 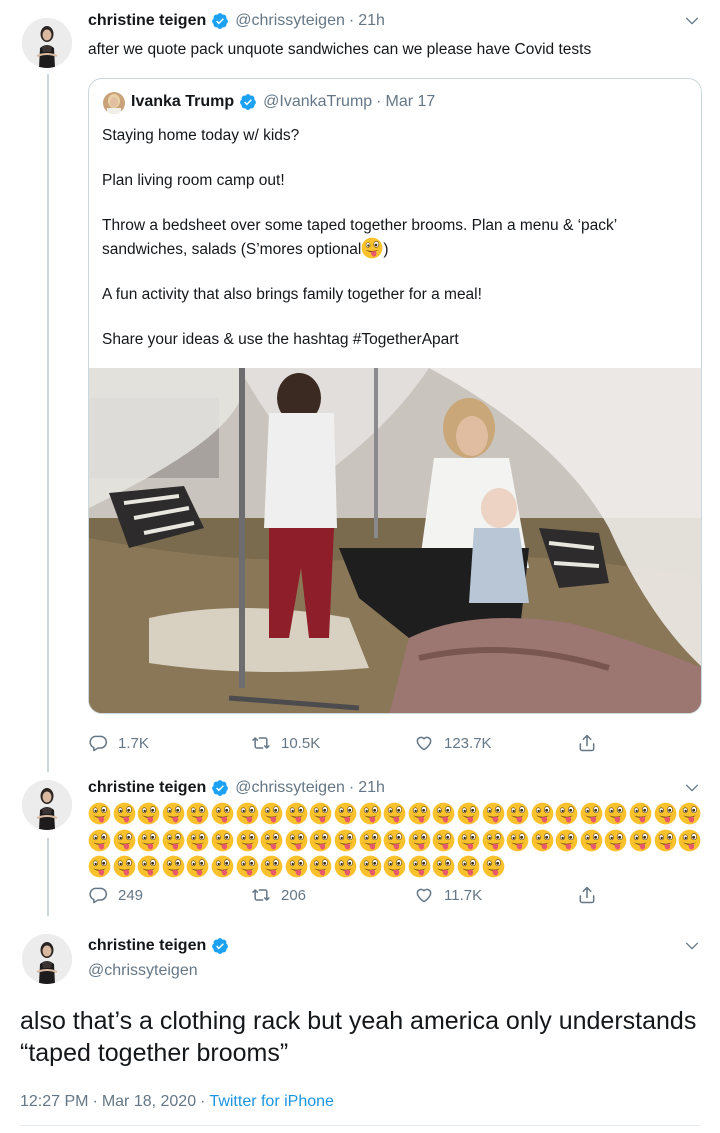 I want to click on quote-paragraph-text: ), so click(x=386, y=249).